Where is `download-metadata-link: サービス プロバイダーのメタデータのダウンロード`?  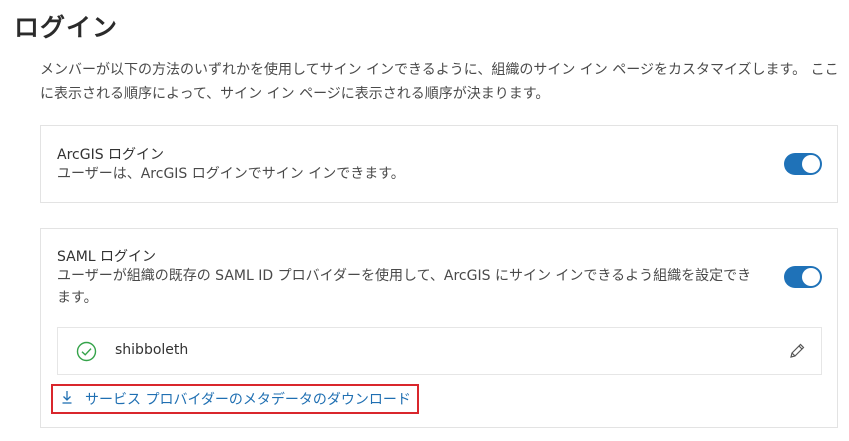
download-metadata-link: サービス プロバイダーのメタデータのダウンロード is located at coordinates (235, 399).